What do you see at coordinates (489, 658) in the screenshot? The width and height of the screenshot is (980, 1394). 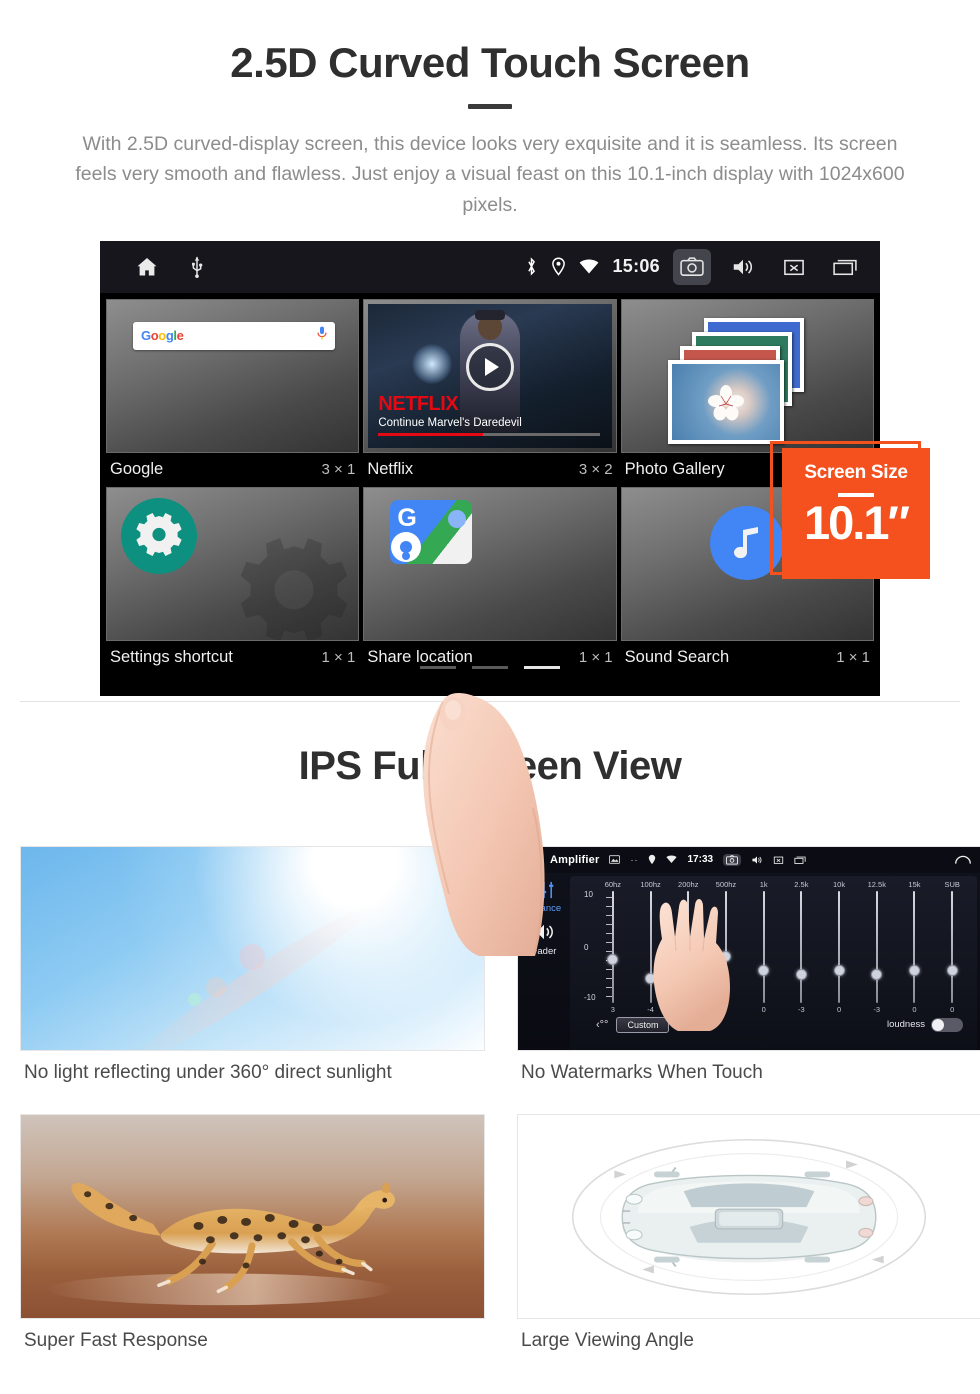 I see `widget-label-row: Share location 1 × 1` at bounding box center [489, 658].